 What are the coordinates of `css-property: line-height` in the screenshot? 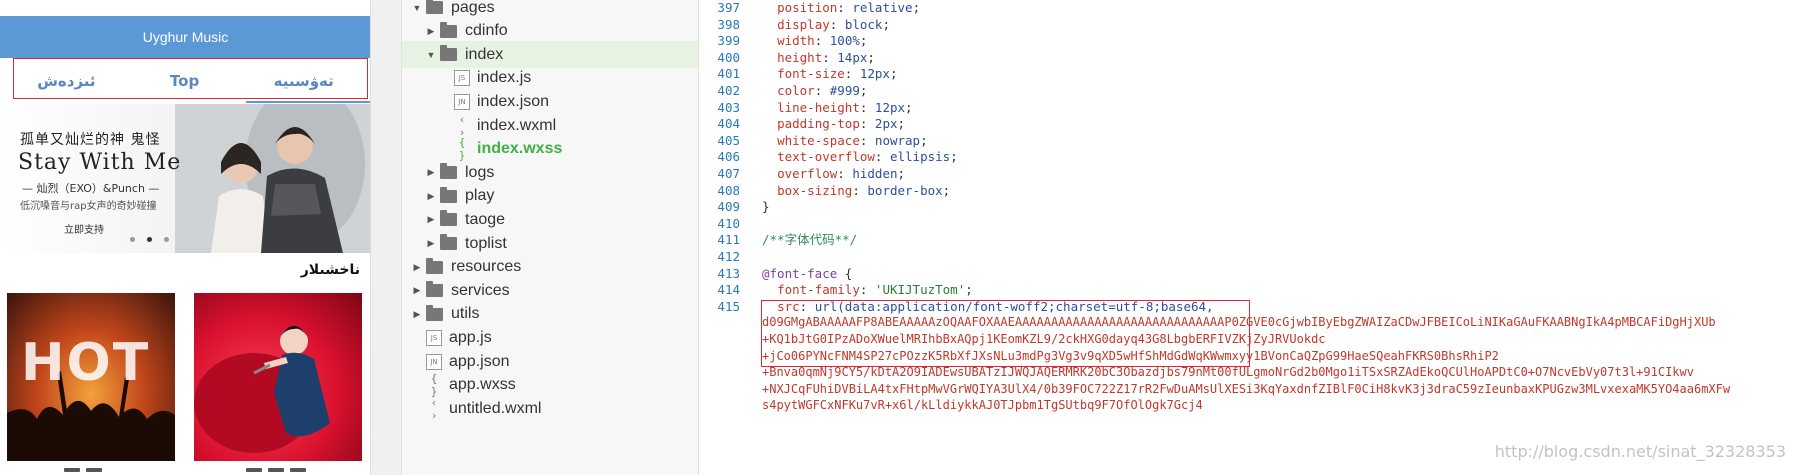 It's located at (818, 107).